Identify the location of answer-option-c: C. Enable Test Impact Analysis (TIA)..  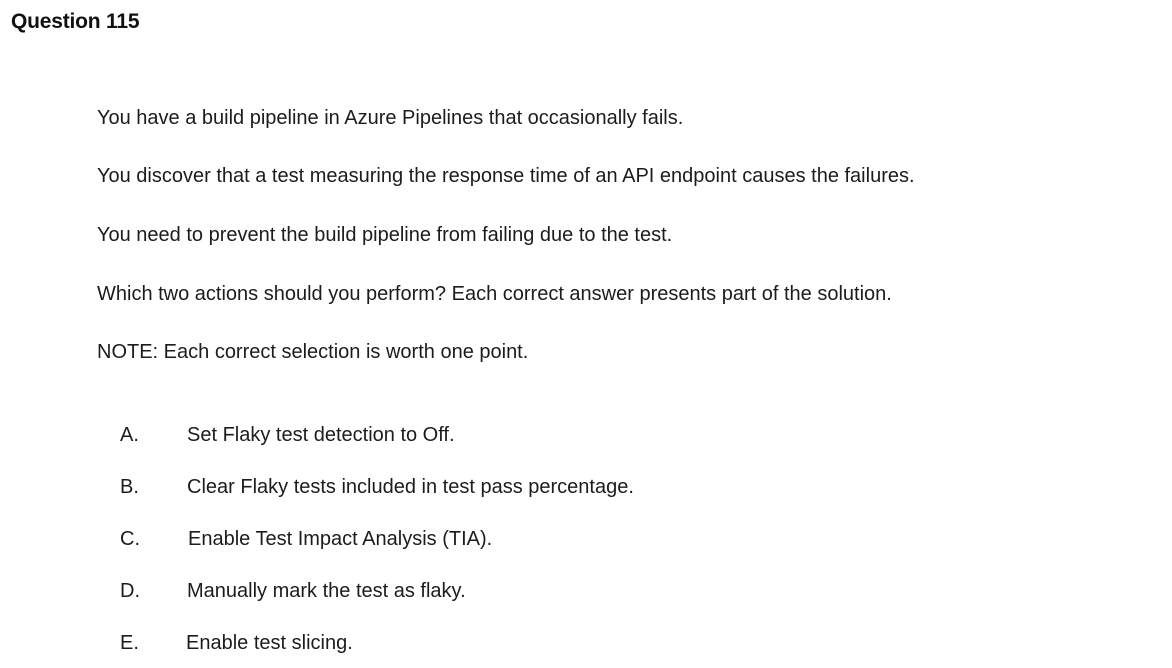
(400, 542).